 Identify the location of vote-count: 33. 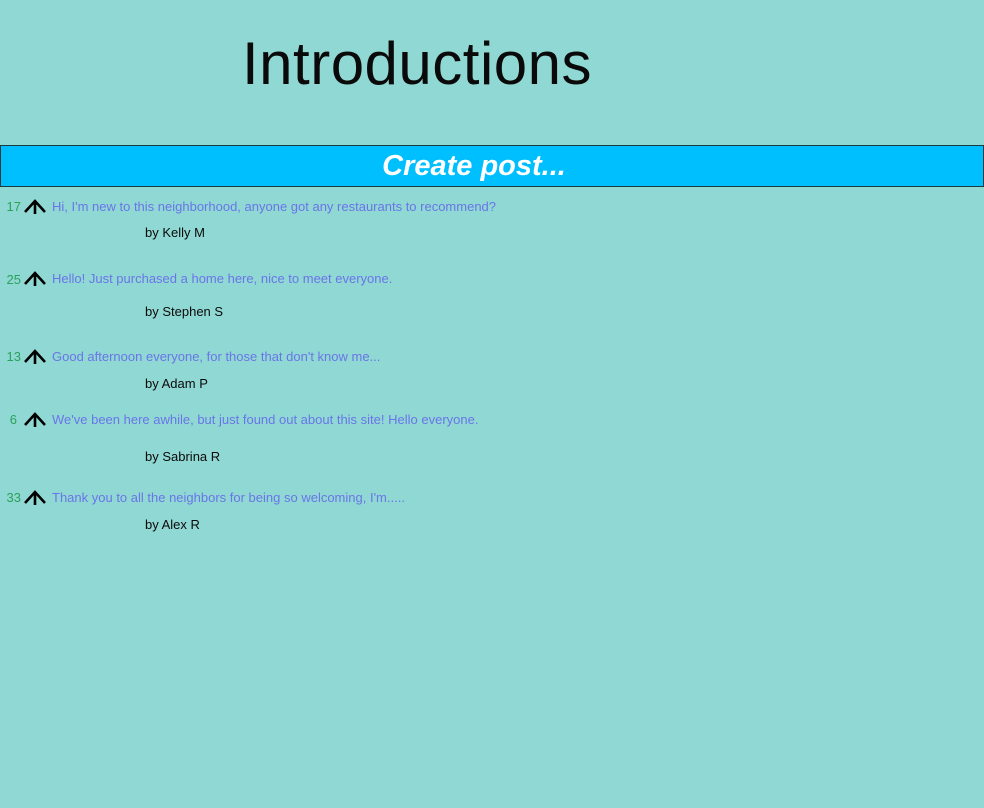
(13, 497).